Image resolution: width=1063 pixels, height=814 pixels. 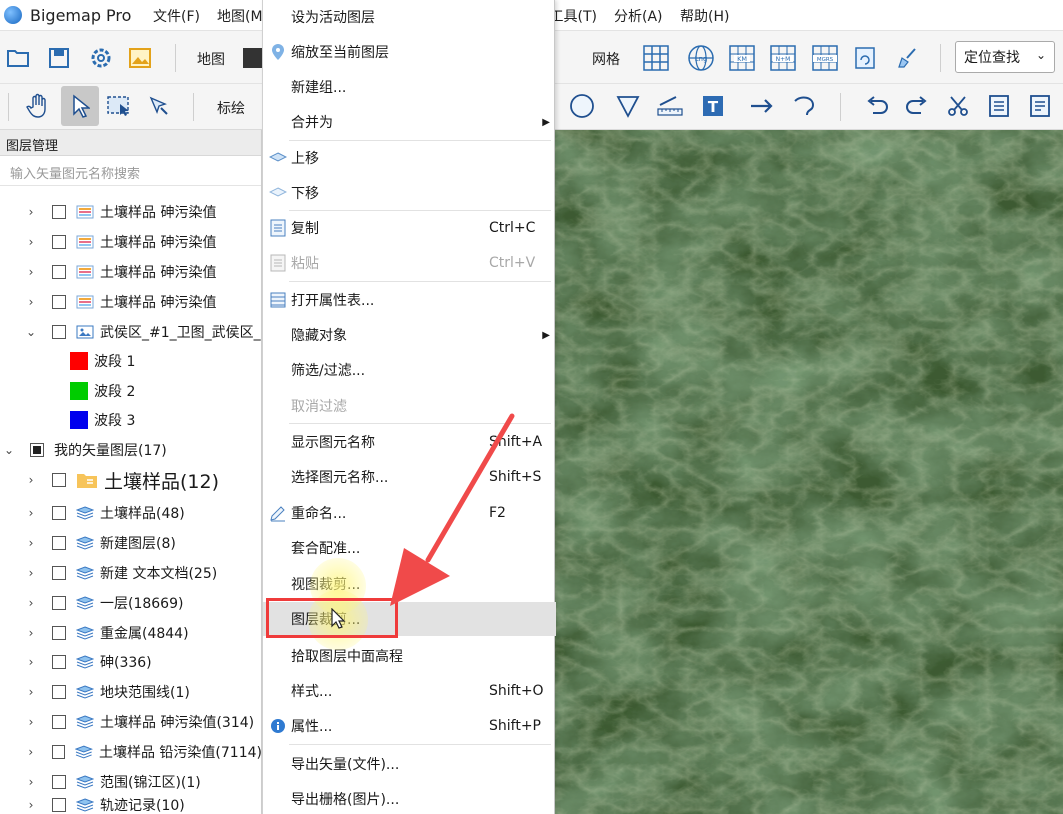 What do you see at coordinates (131, 805) in the screenshot?
I see `layer-row: › 轨迹记录(10)` at bounding box center [131, 805].